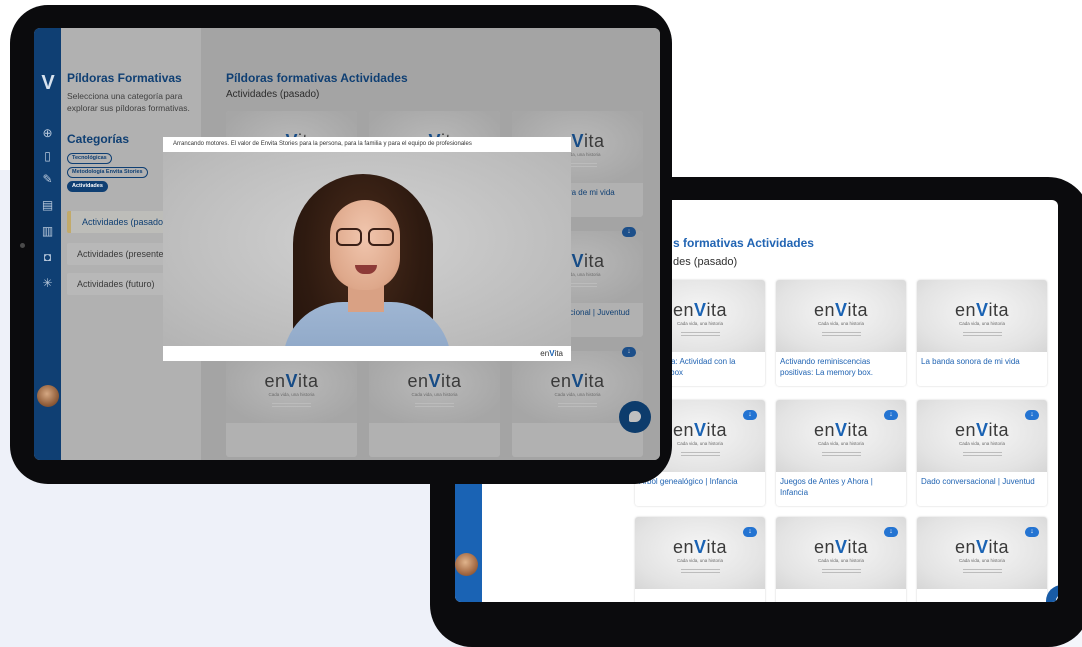  I want to click on app-logo: V, so click(48, 83).